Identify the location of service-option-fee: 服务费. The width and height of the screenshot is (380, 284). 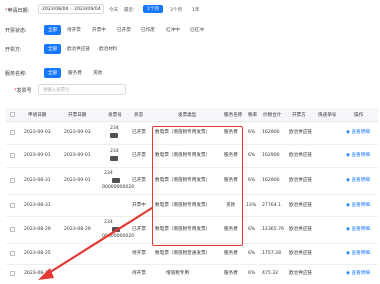
(75, 73).